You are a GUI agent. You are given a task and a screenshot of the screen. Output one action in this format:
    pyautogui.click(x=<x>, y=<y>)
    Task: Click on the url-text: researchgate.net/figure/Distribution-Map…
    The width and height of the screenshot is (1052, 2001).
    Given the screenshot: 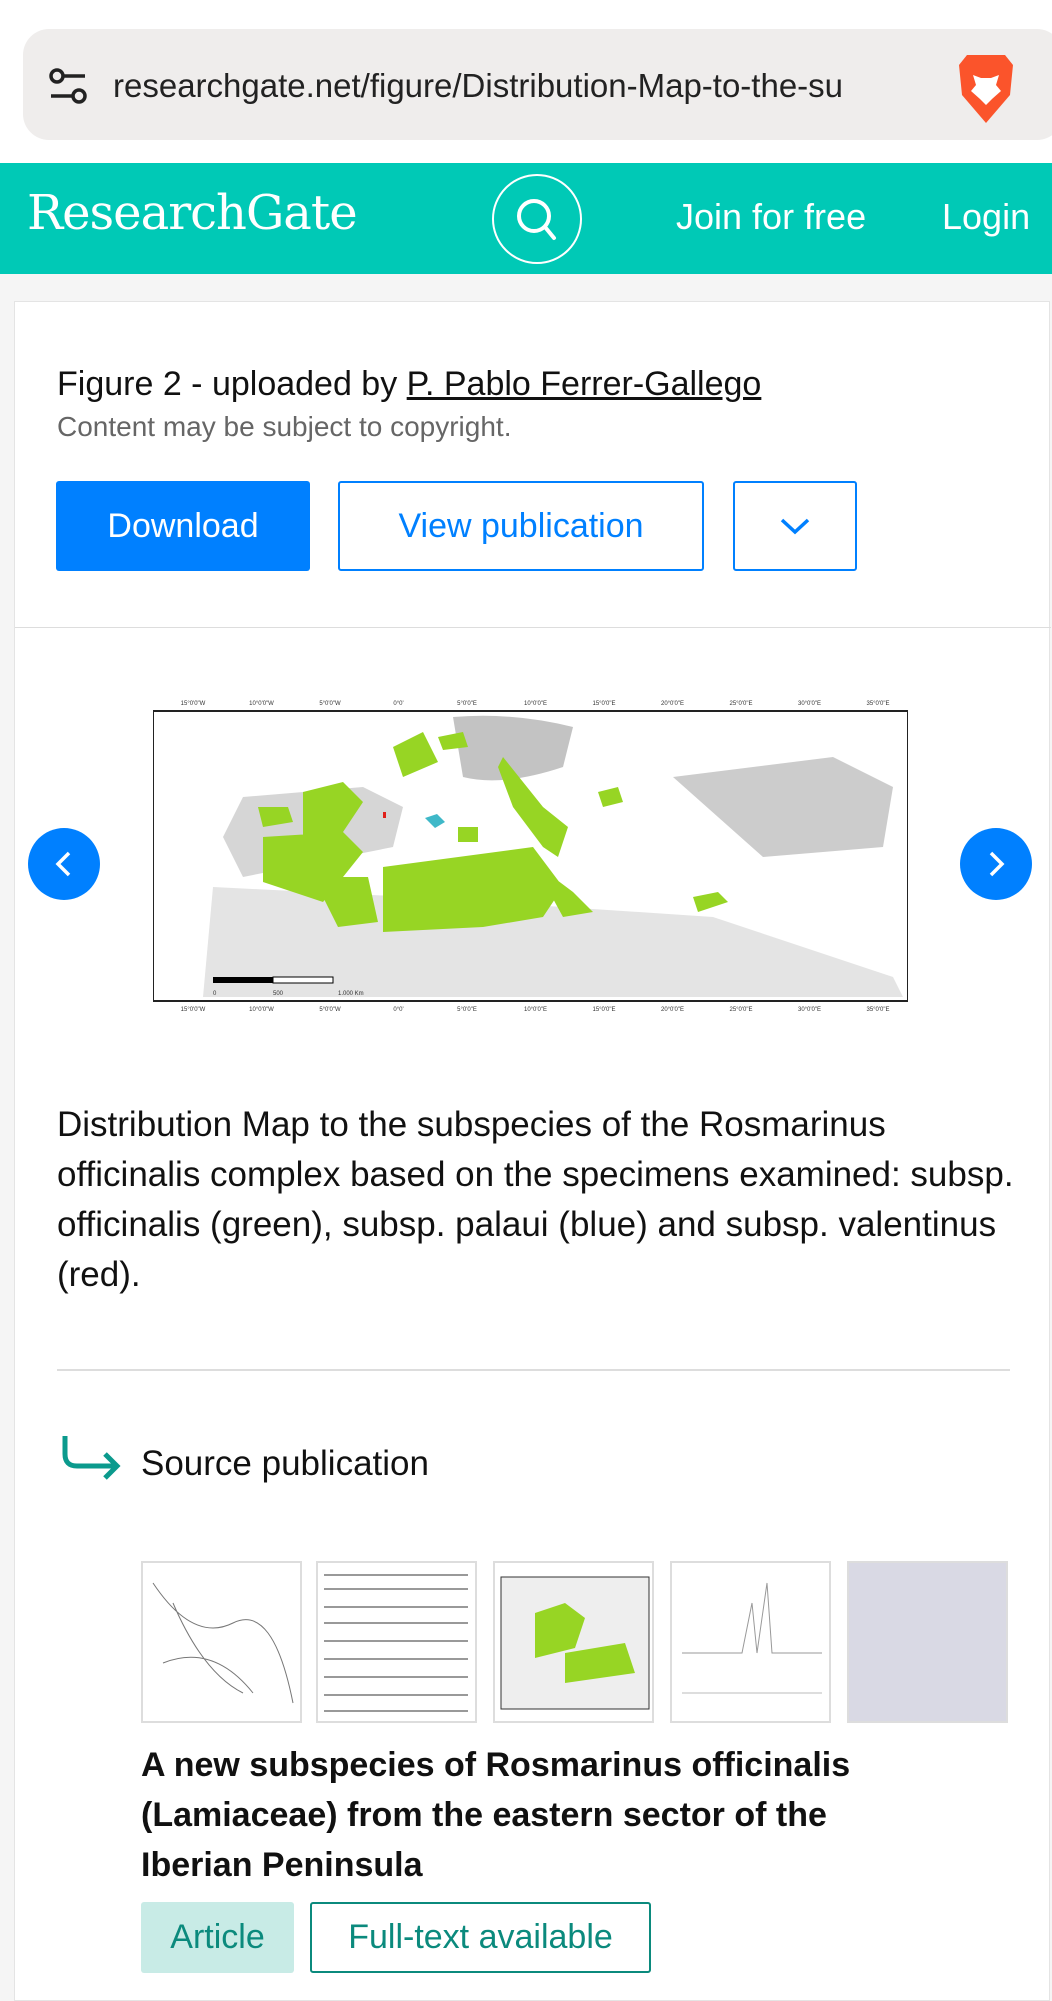 What is the action you would take?
    pyautogui.click(x=523, y=86)
    